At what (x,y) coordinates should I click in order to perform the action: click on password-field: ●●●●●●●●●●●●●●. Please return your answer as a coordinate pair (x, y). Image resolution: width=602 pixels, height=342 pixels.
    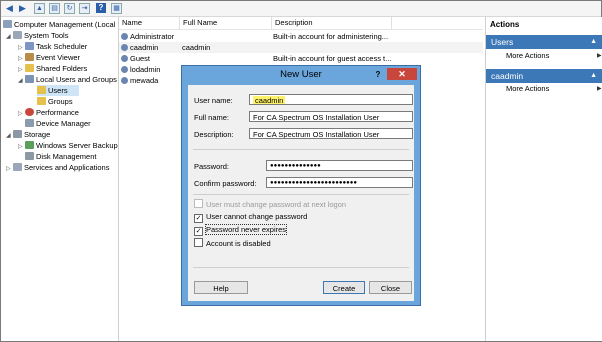
    Looking at the image, I should click on (339, 165).